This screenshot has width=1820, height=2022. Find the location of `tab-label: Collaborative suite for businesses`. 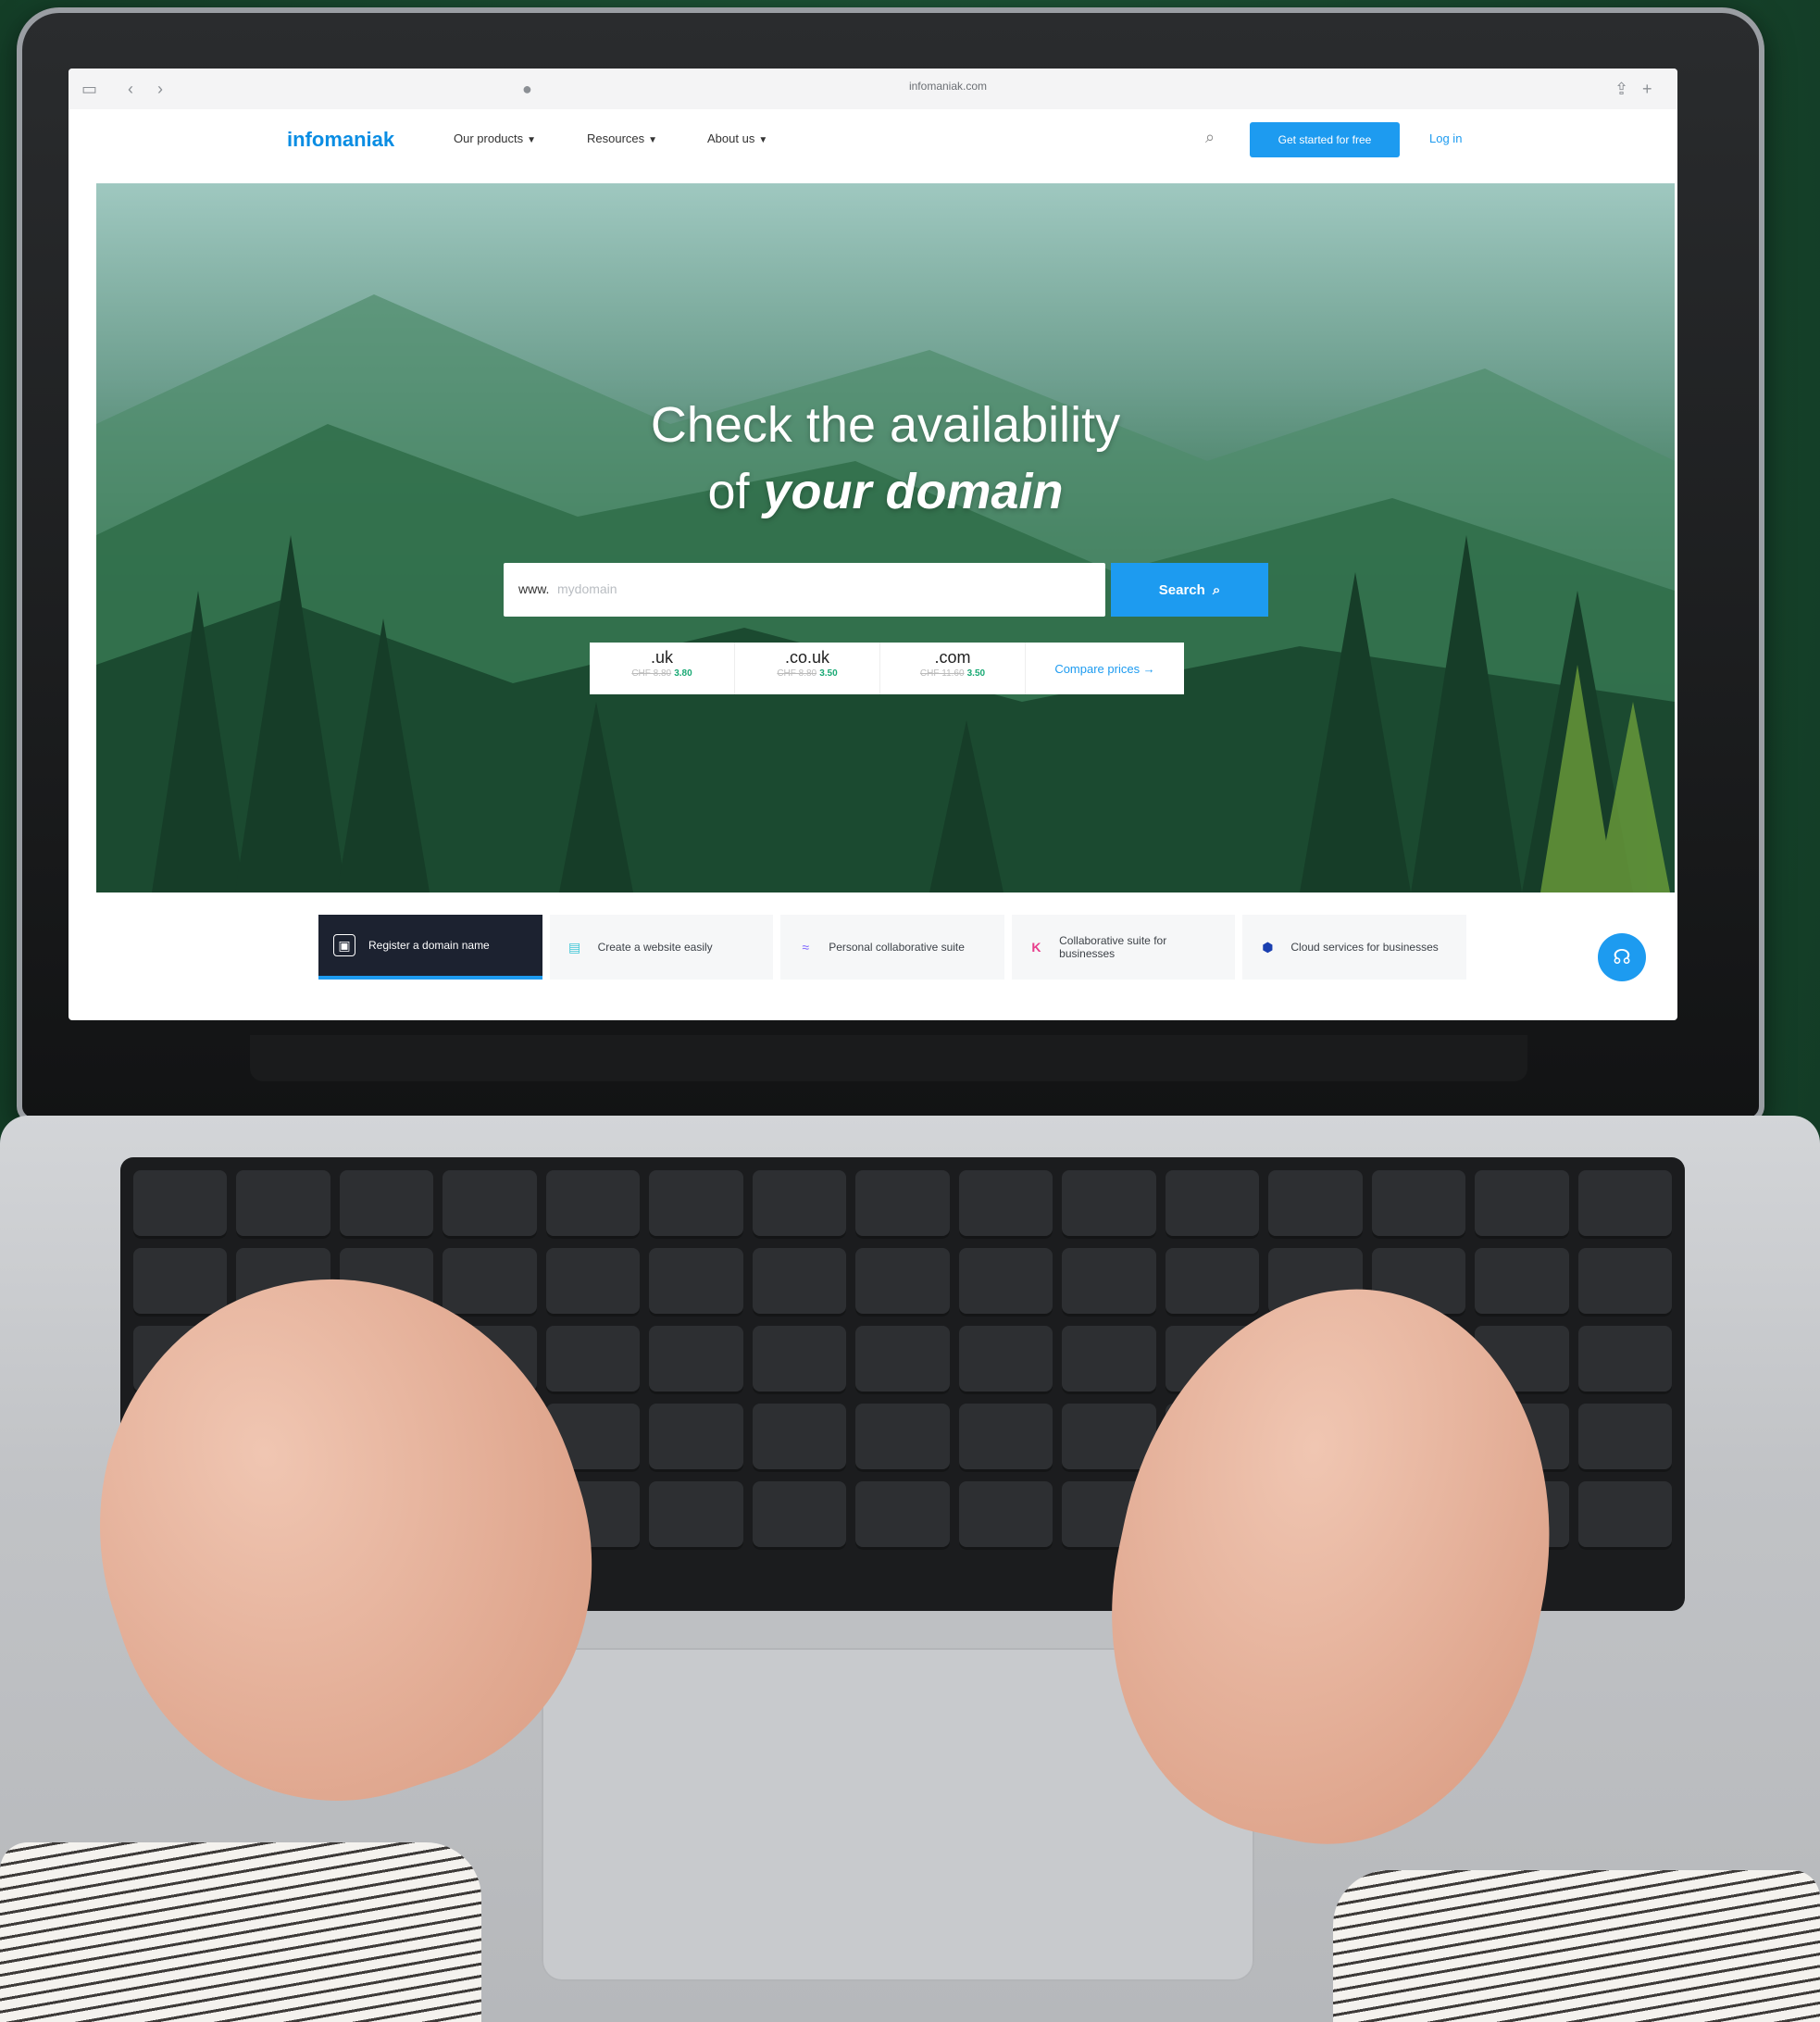

tab-label: Collaborative suite for businesses is located at coordinates (1113, 947).